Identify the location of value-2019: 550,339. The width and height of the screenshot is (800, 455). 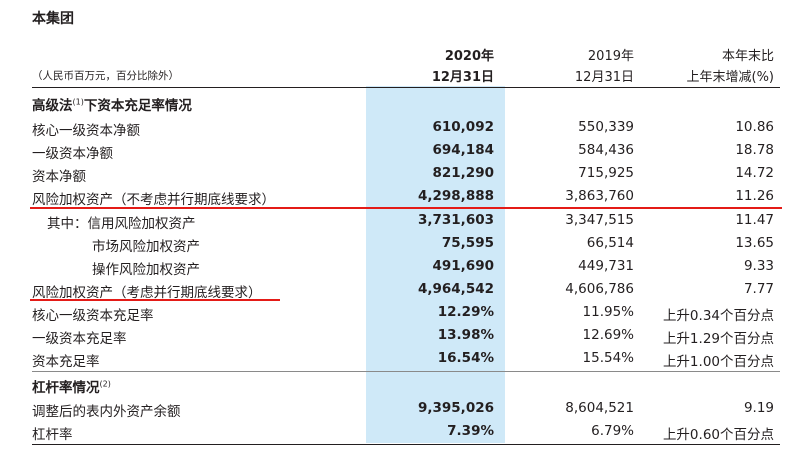
(606, 127).